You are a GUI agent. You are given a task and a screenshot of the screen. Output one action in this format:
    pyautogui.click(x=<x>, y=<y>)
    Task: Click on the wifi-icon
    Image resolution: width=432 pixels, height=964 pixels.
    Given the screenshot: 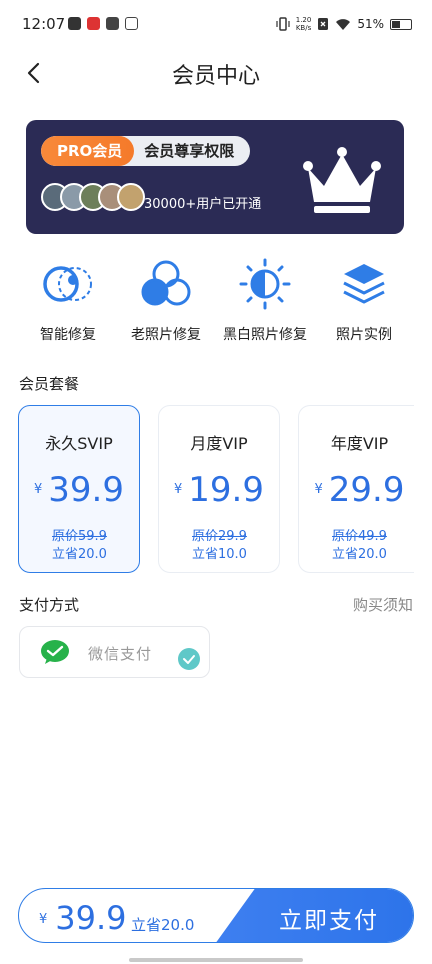 What is the action you would take?
    pyautogui.click(x=343, y=24)
    